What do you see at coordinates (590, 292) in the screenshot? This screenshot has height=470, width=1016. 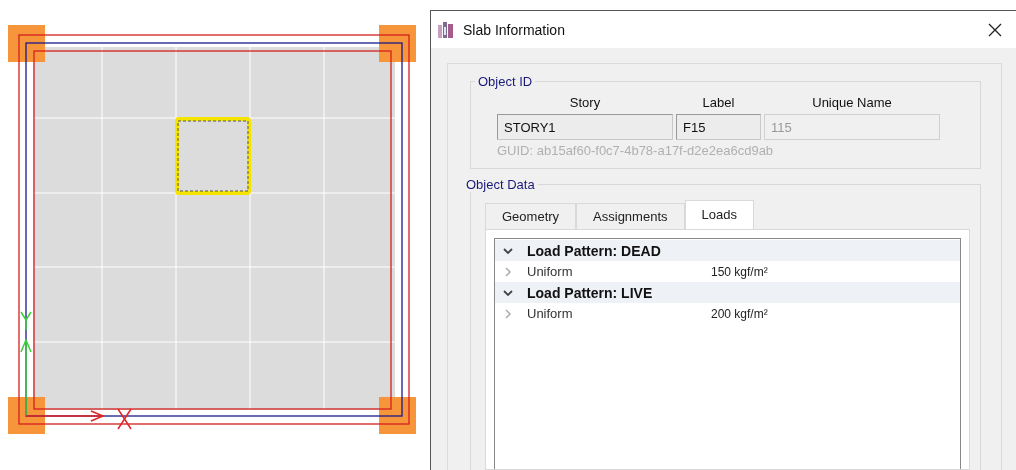 I see `group-label: Load Pattern: LIVE` at bounding box center [590, 292].